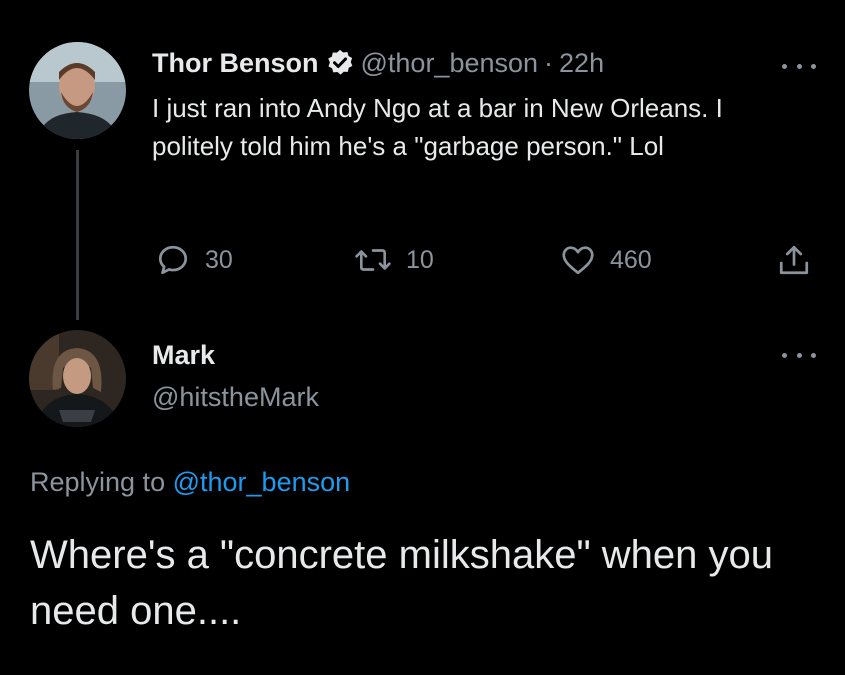 Image resolution: width=845 pixels, height=675 pixels. I want to click on reply-count: 30, so click(219, 259).